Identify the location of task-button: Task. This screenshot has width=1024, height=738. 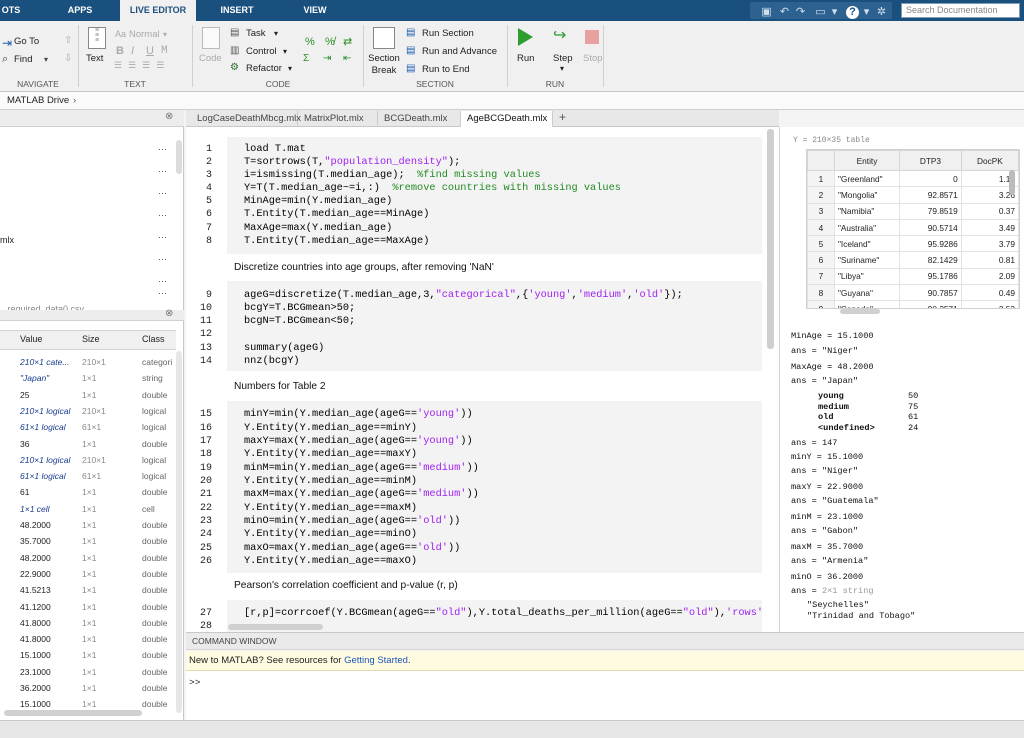
(256, 33).